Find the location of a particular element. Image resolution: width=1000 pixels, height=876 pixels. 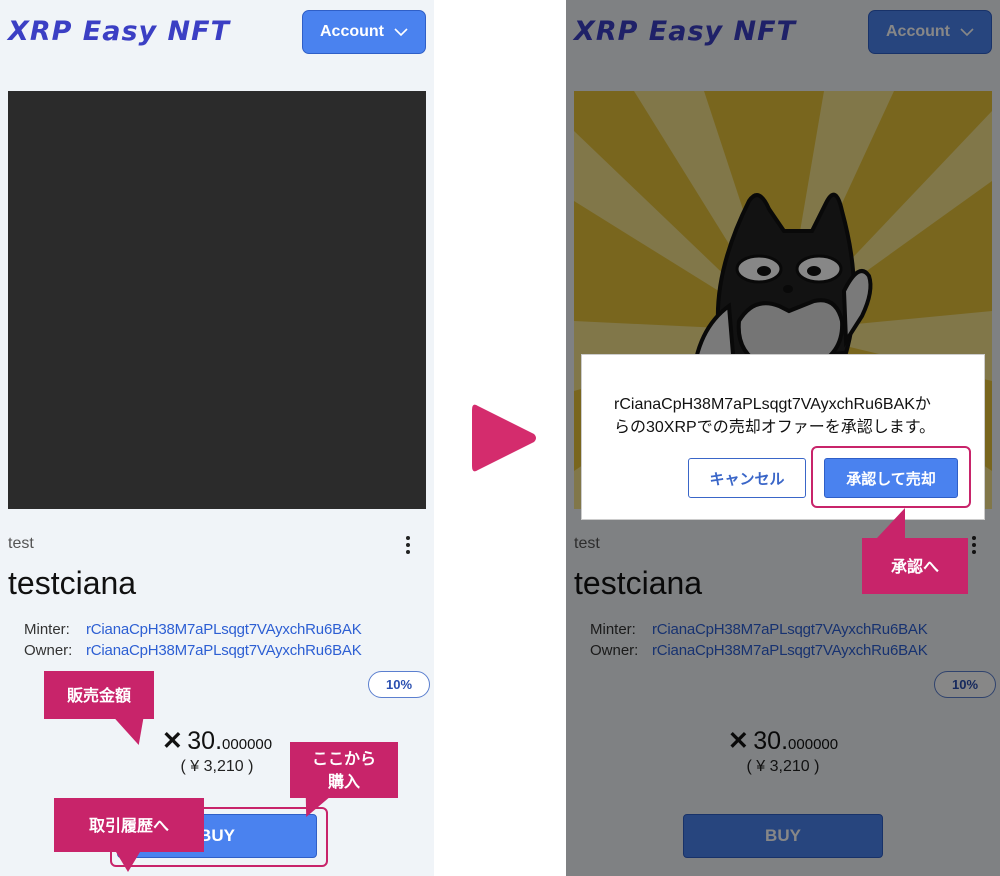

account-button-label: Account is located at coordinates (352, 31).